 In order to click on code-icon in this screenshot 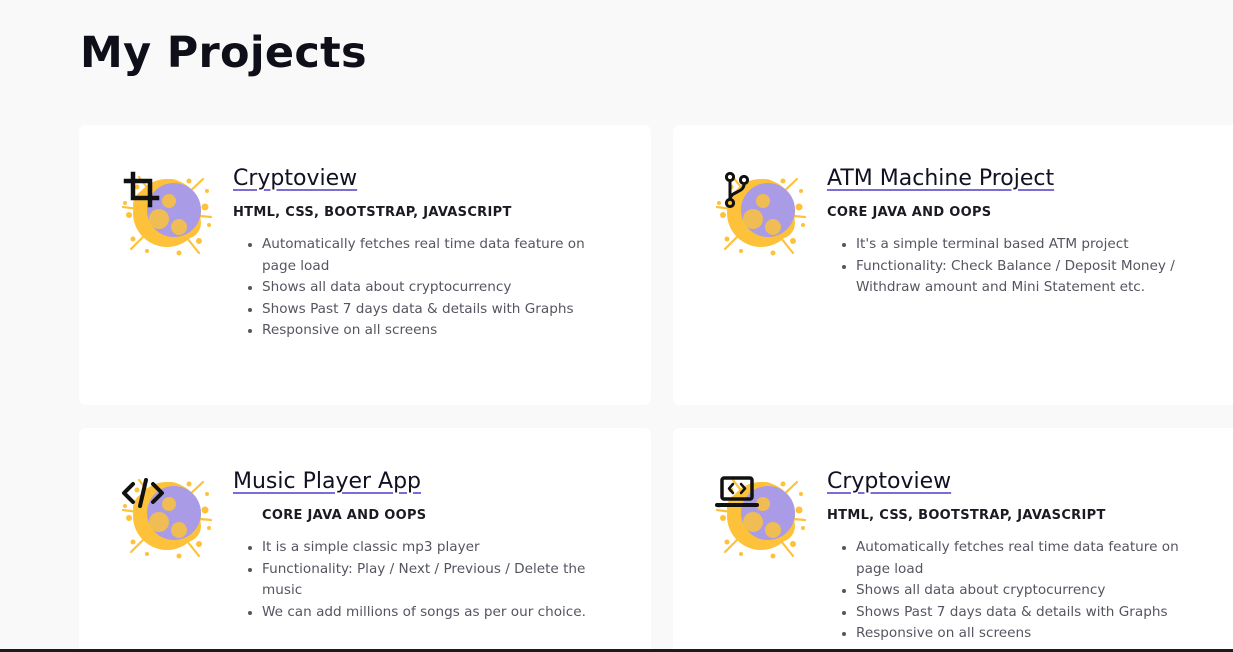, I will do `click(143, 493)`.